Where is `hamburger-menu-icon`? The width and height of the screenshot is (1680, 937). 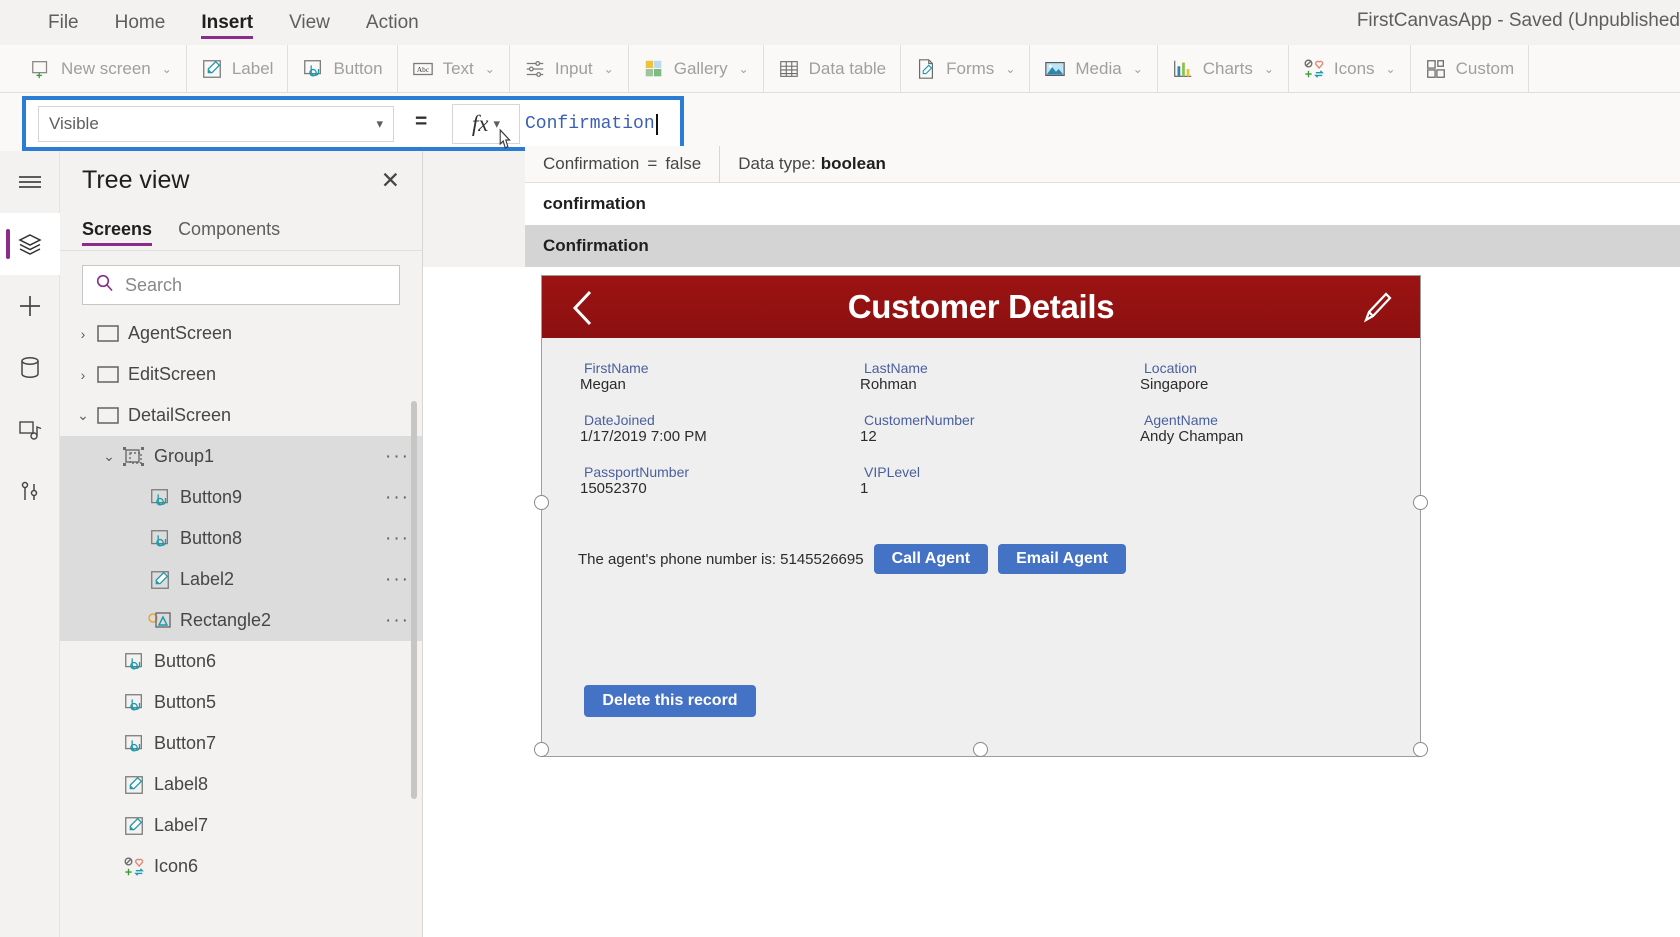 hamburger-menu-icon is located at coordinates (30, 182).